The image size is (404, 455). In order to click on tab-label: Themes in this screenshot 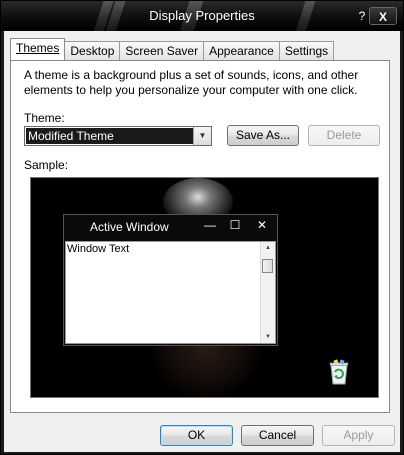, I will do `click(38, 48)`.